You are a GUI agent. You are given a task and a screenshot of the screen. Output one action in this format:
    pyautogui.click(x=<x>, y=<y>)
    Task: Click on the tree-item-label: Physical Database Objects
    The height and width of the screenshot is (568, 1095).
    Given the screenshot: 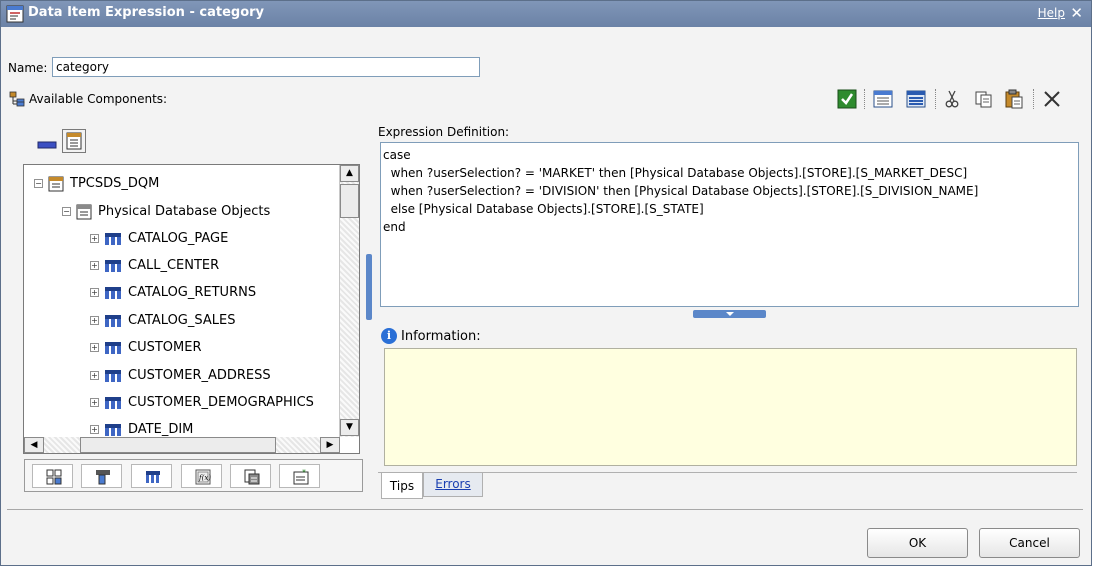 What is the action you would take?
    pyautogui.click(x=184, y=211)
    